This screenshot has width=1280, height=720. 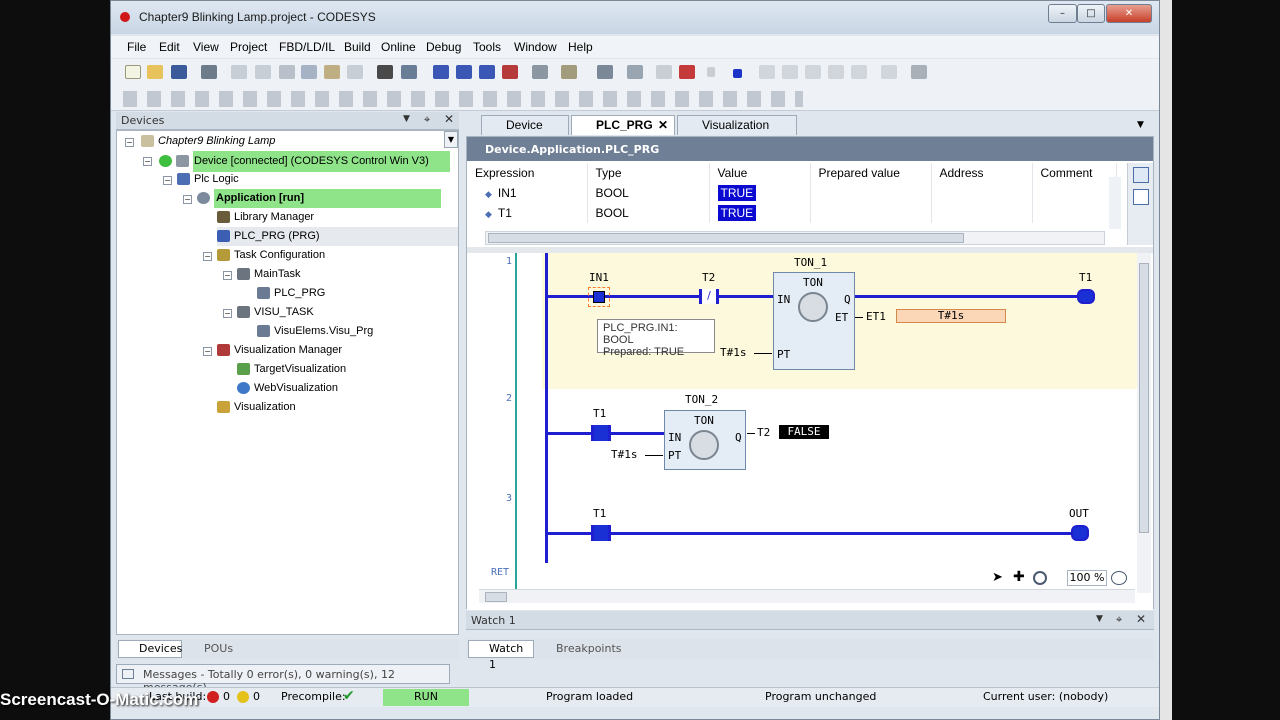 I want to click on move-tool-icon: ✚, so click(x=1020, y=577).